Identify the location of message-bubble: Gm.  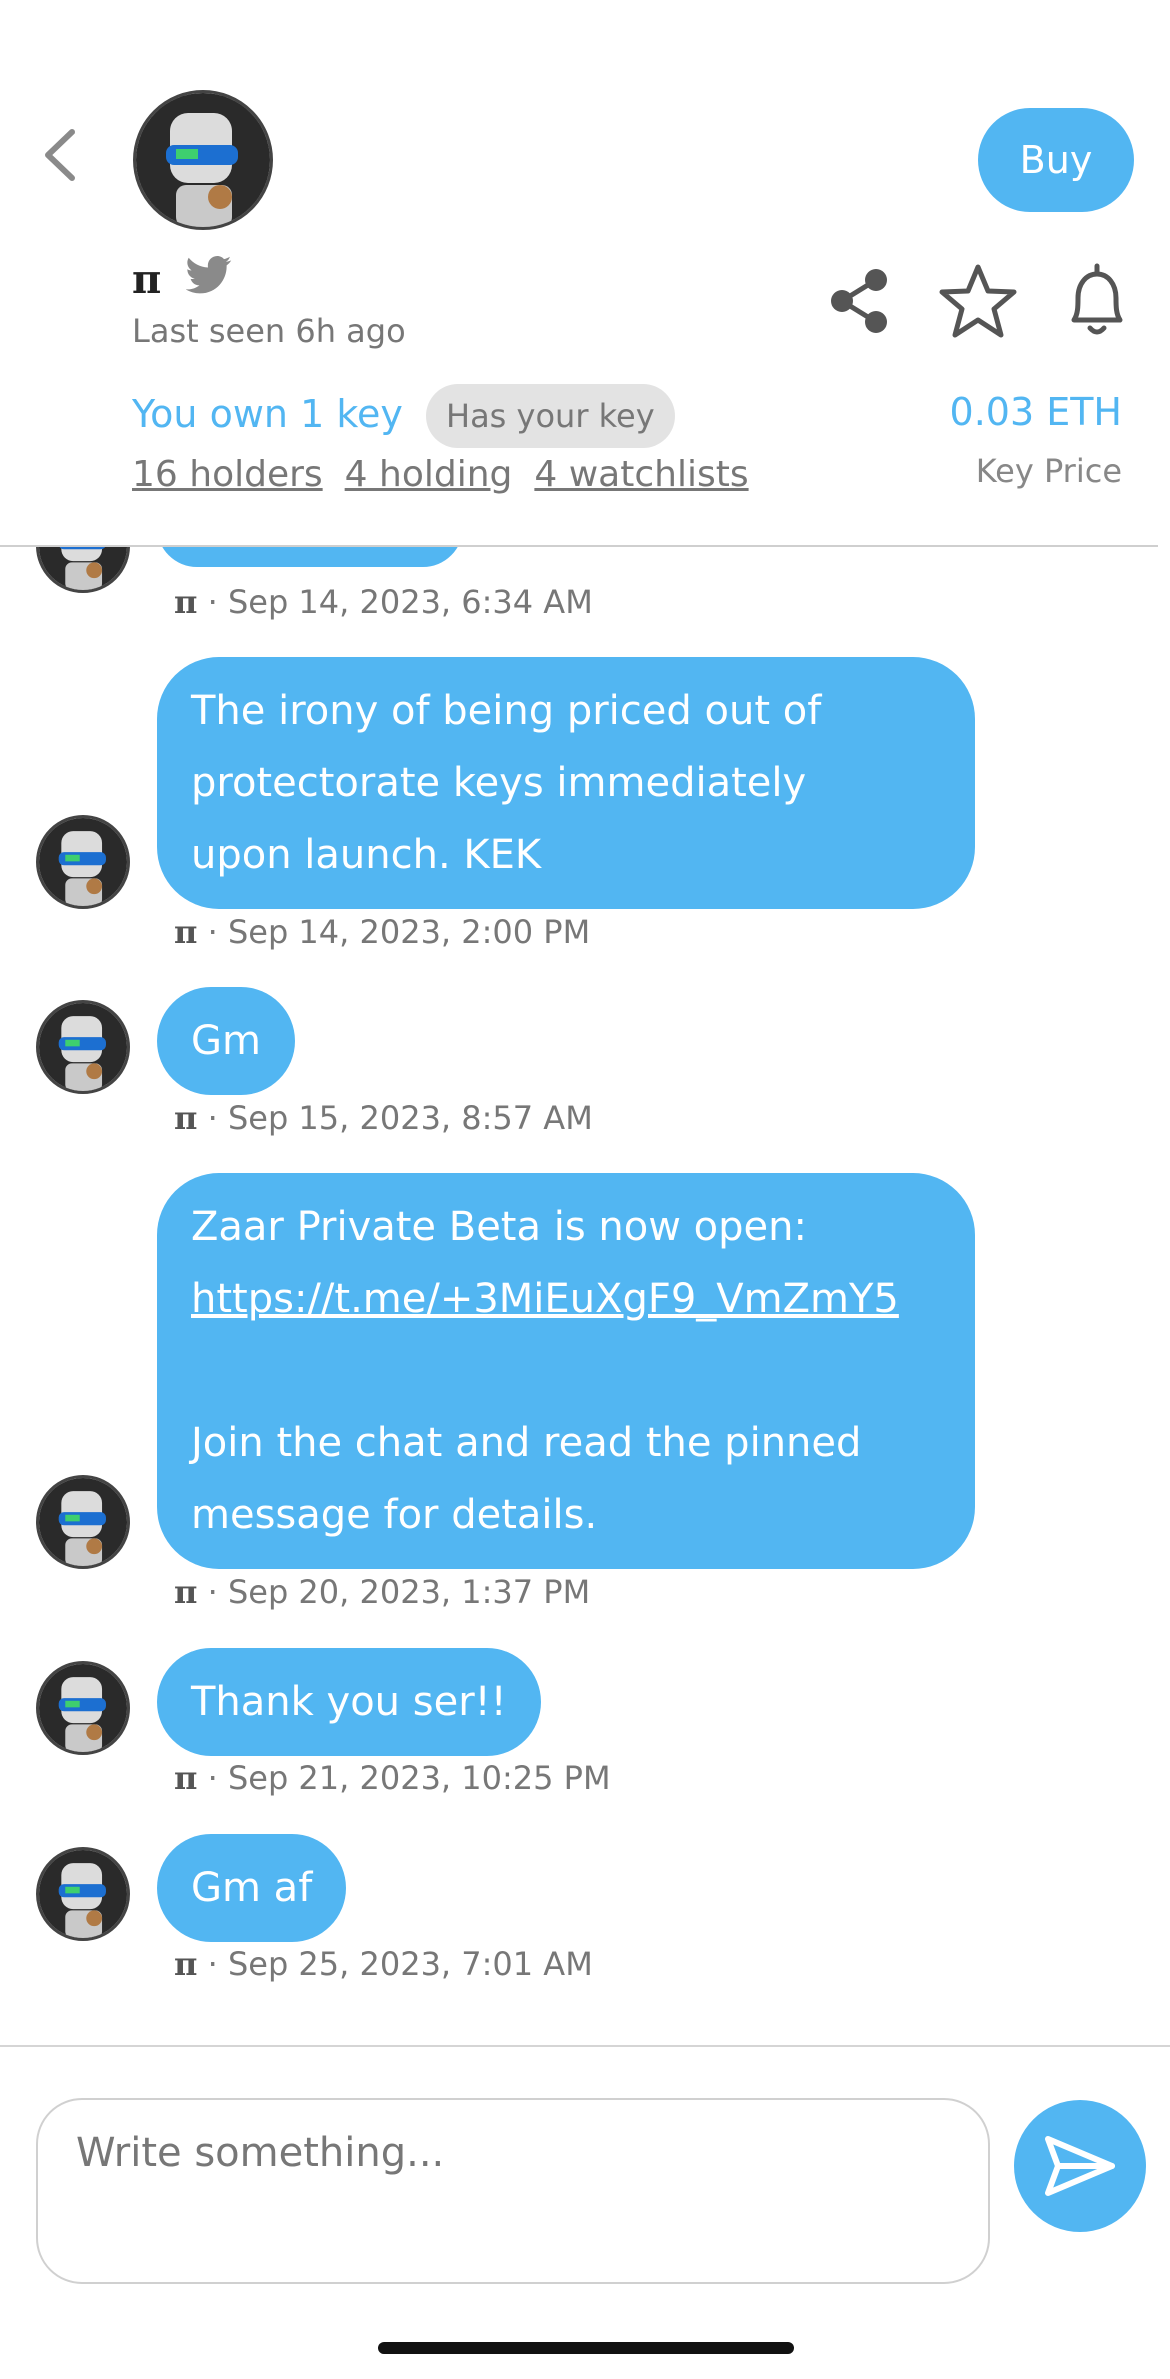
(226, 1041).